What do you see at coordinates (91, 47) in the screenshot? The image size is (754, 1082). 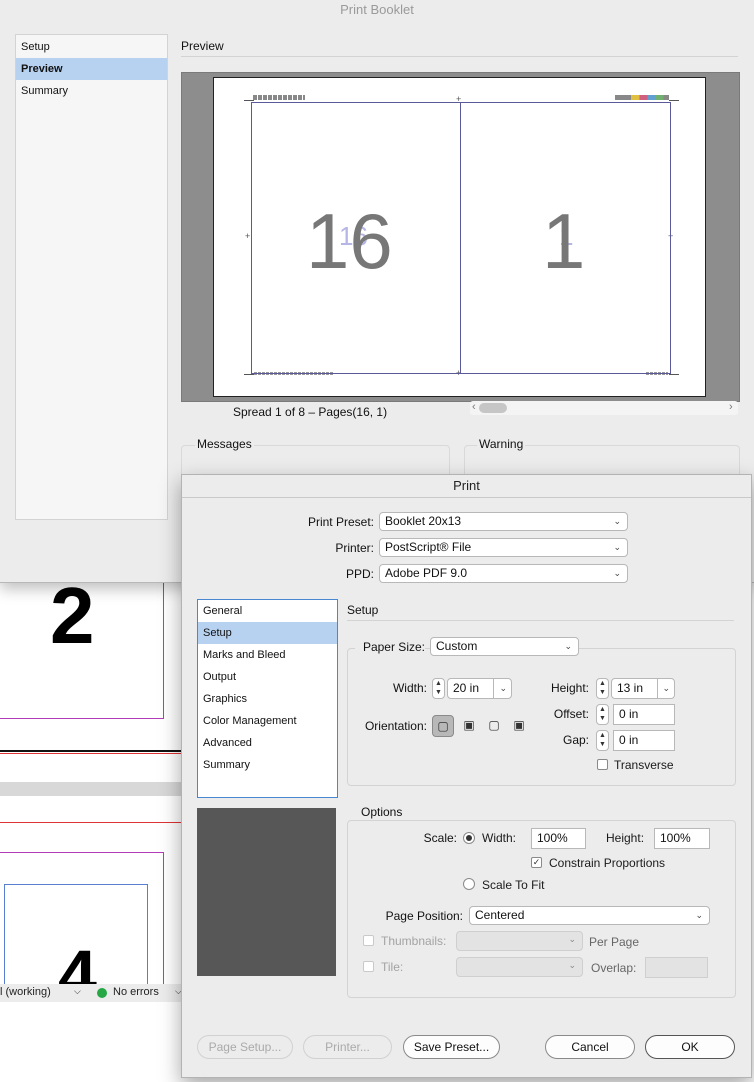 I see `booklet-nav-setup: Setup` at bounding box center [91, 47].